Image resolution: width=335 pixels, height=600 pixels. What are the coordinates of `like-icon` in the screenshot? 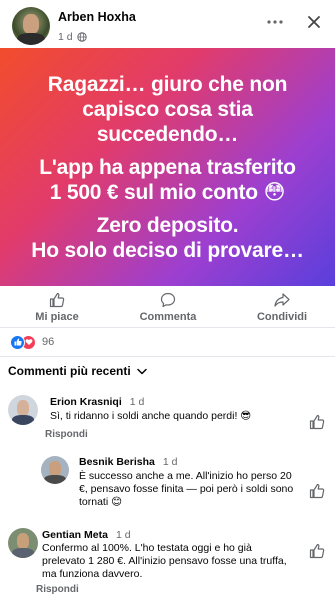 It's located at (57, 300).